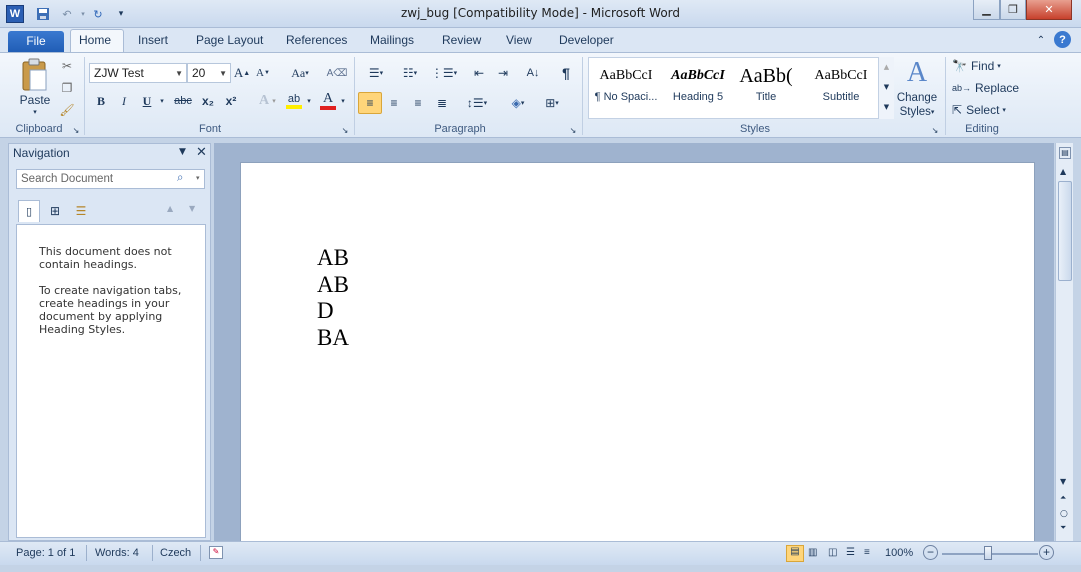  I want to click on scroll-down-icon: ▼, so click(1063, 481).